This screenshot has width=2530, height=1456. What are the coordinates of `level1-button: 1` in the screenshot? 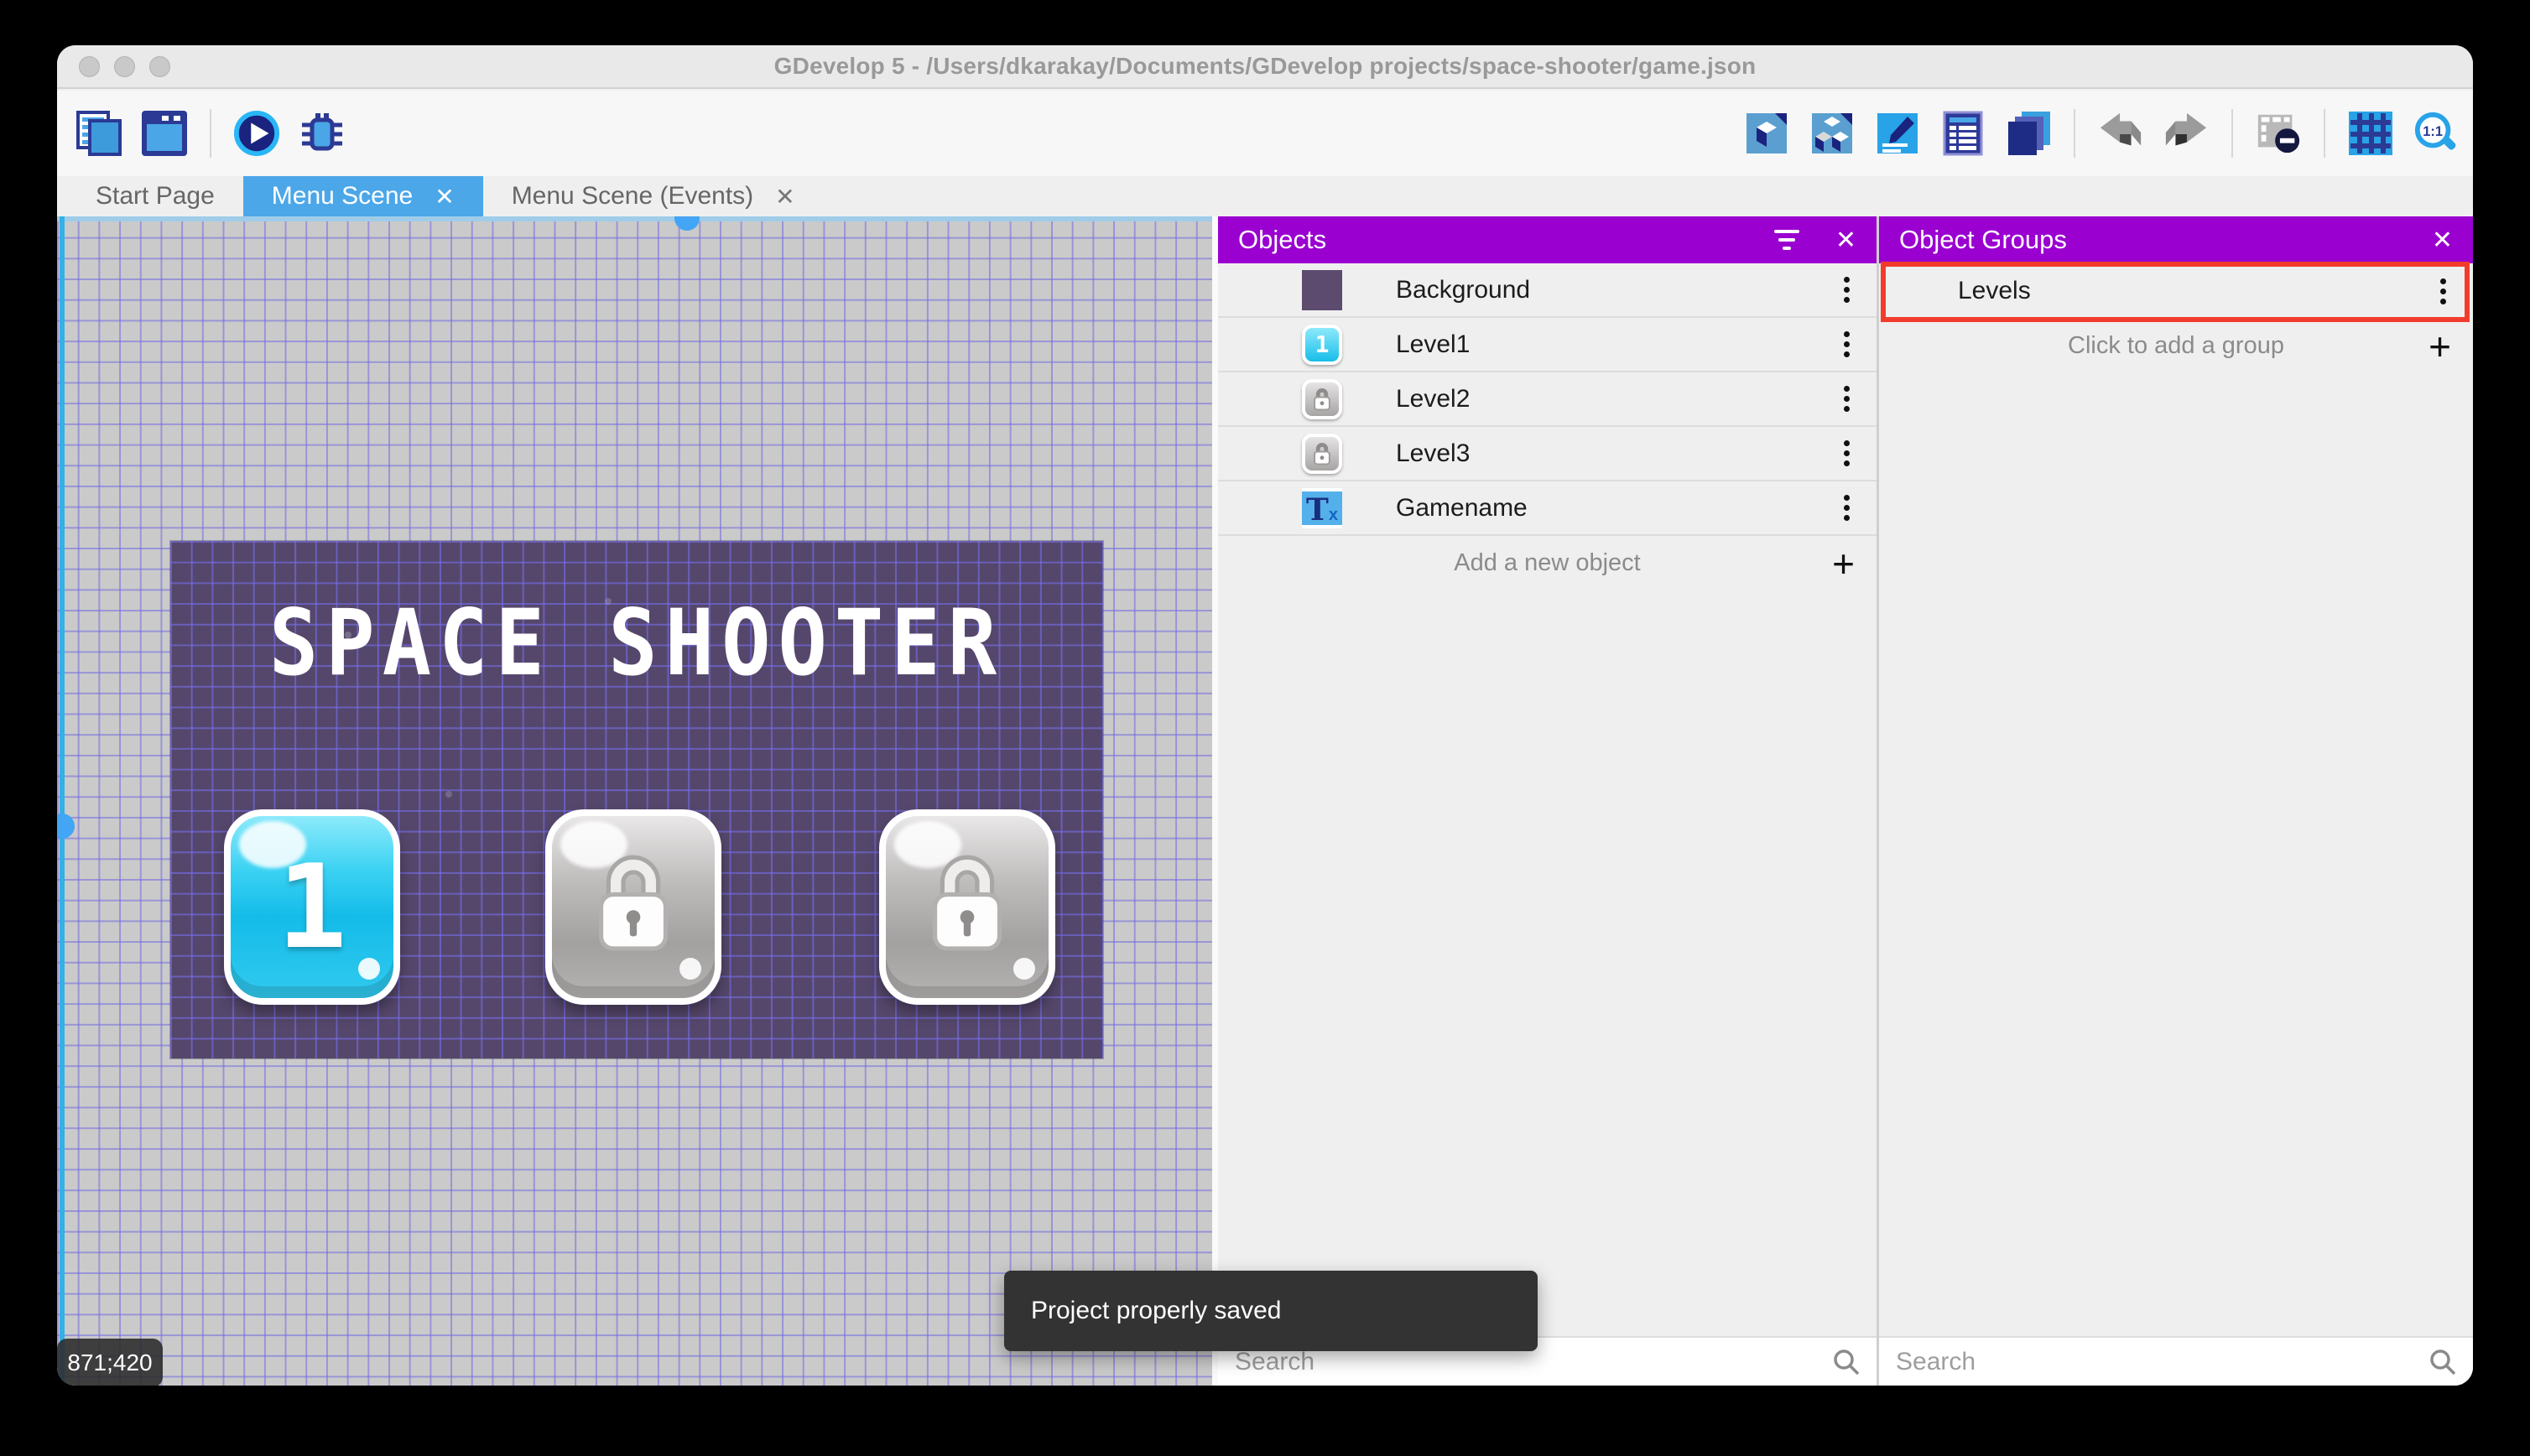 It's located at (312, 907).